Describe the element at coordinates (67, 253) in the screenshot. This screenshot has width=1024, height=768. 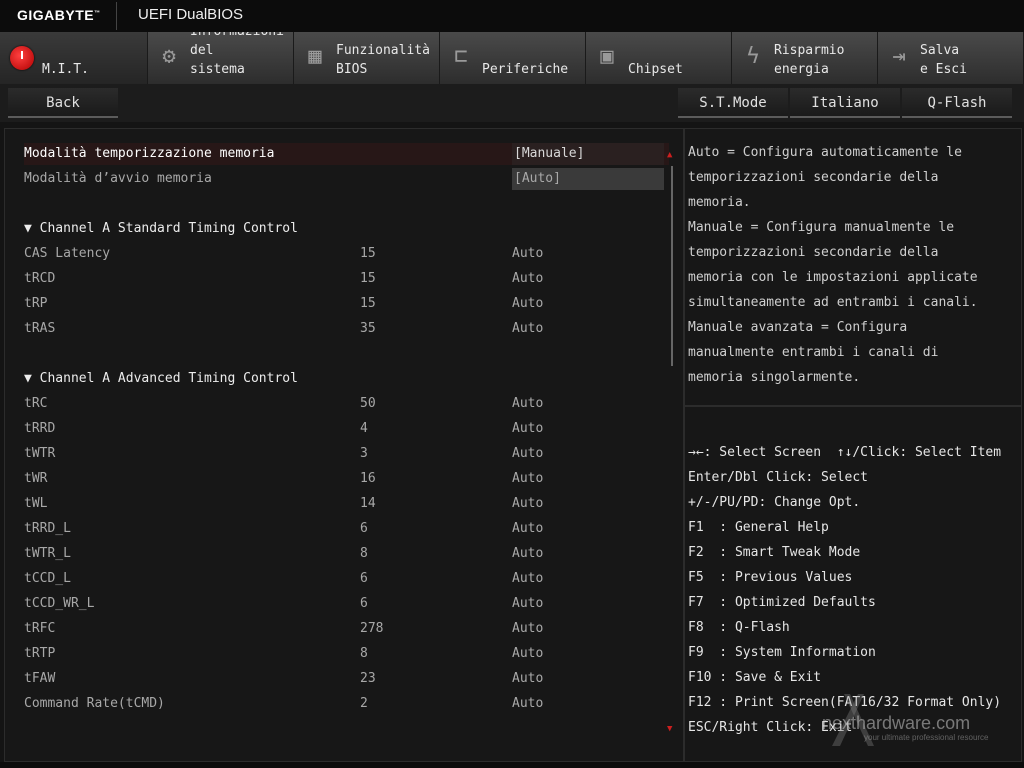
I see `timing-name: CAS Latency` at that location.